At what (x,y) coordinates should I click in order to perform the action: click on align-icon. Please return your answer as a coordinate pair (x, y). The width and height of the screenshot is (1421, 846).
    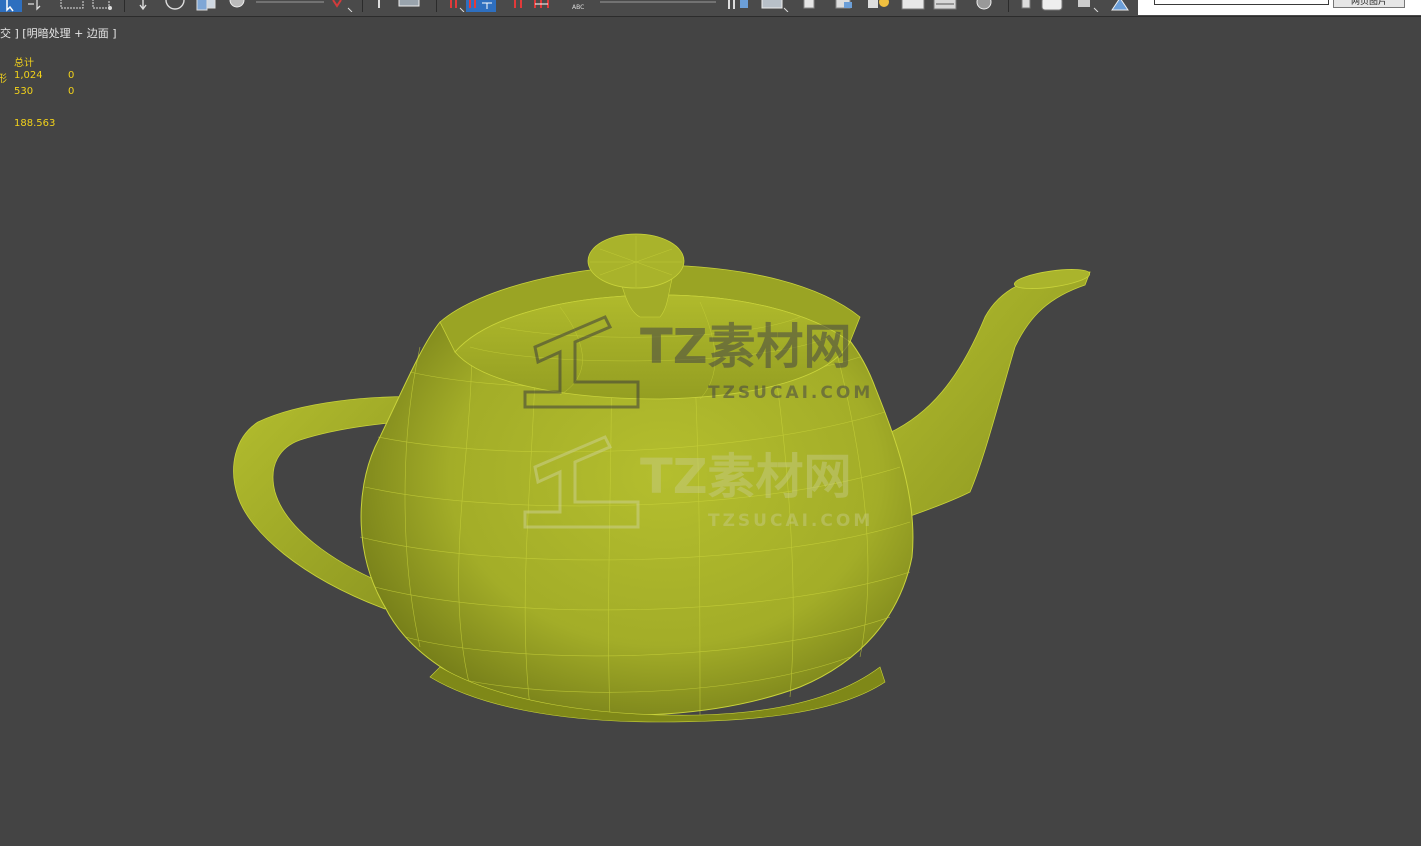
    Looking at the image, I should click on (545, 6).